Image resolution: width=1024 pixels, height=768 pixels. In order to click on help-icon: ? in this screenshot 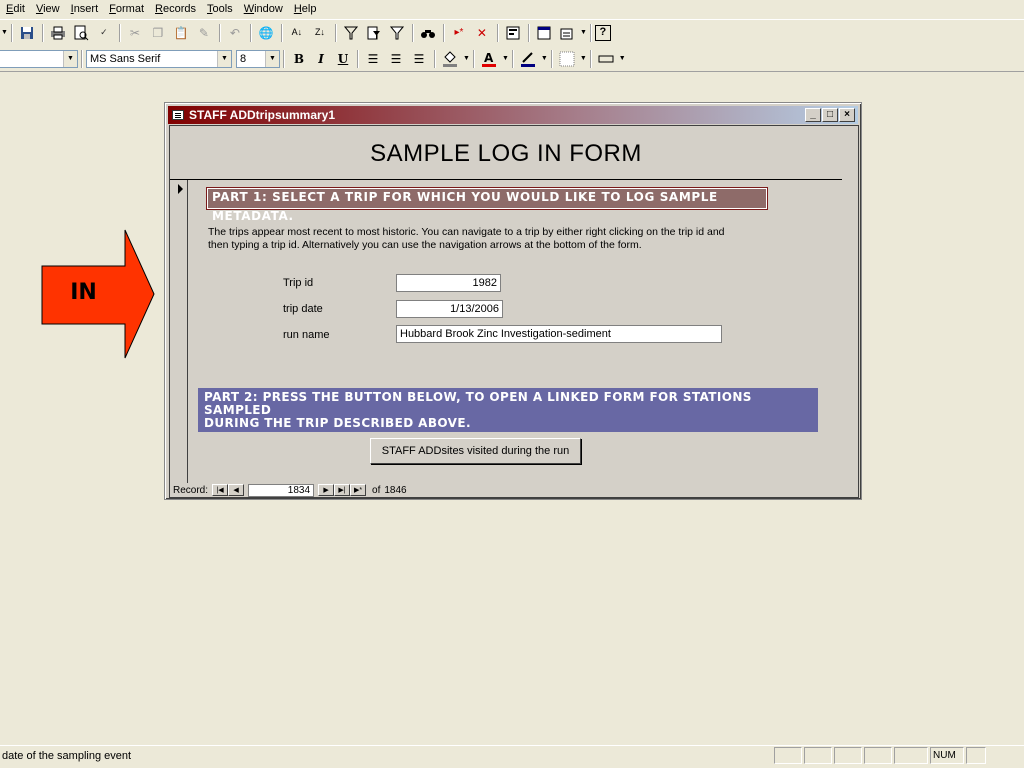, I will do `click(602, 32)`.